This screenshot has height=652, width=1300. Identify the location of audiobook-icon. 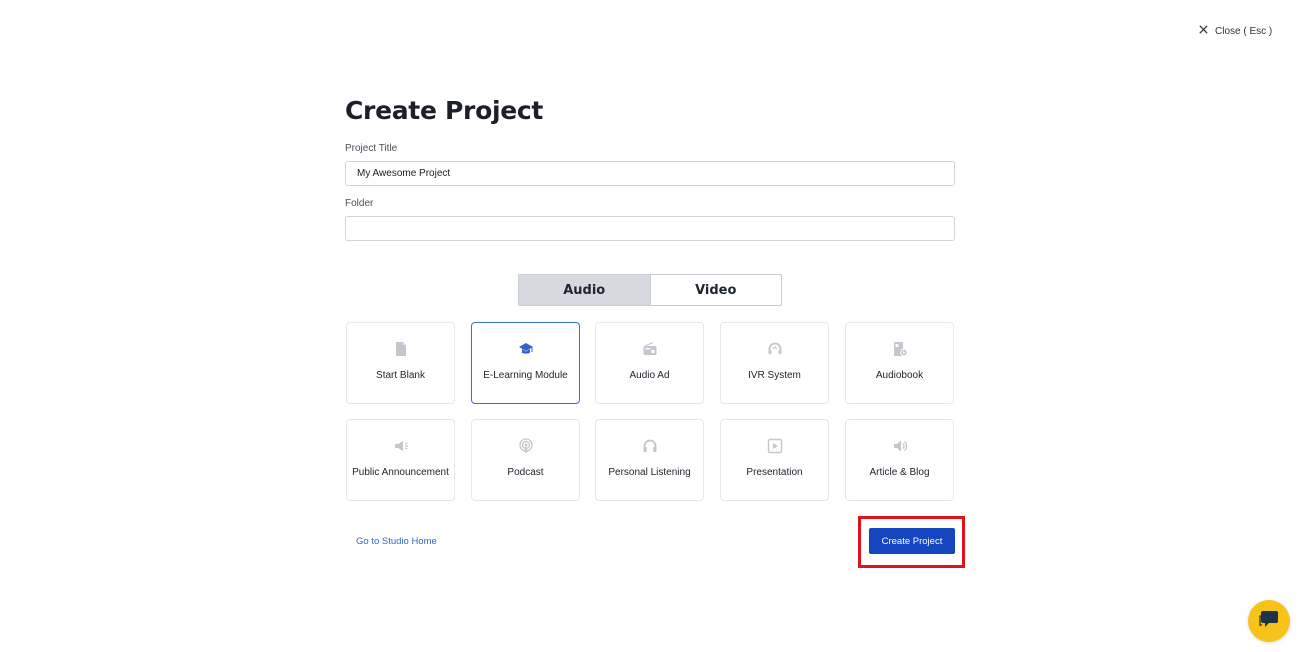
(900, 349).